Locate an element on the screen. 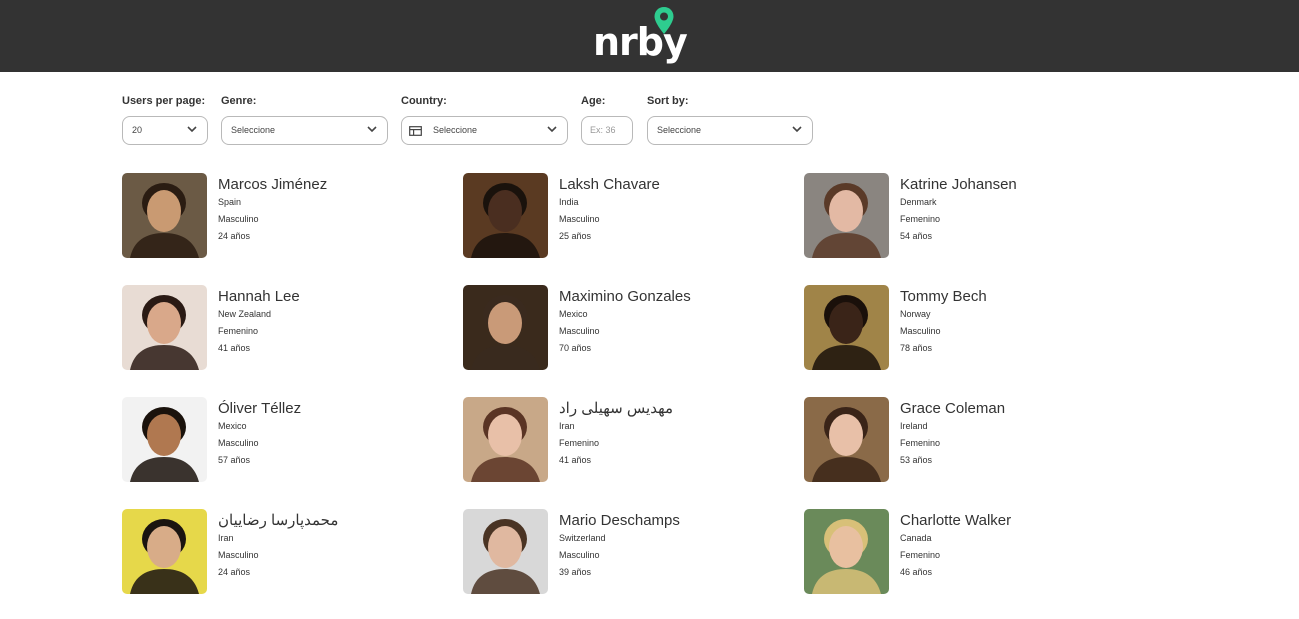 This screenshot has height=619, width=1299. user-name: Óliver Téllez is located at coordinates (259, 409).